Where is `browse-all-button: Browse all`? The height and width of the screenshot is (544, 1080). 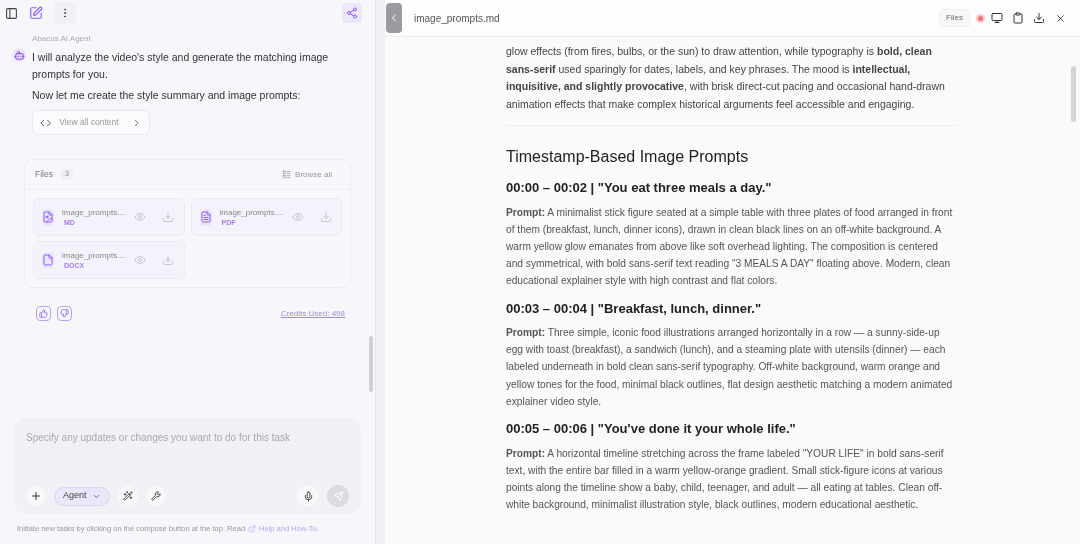 browse-all-button: Browse all is located at coordinates (307, 174).